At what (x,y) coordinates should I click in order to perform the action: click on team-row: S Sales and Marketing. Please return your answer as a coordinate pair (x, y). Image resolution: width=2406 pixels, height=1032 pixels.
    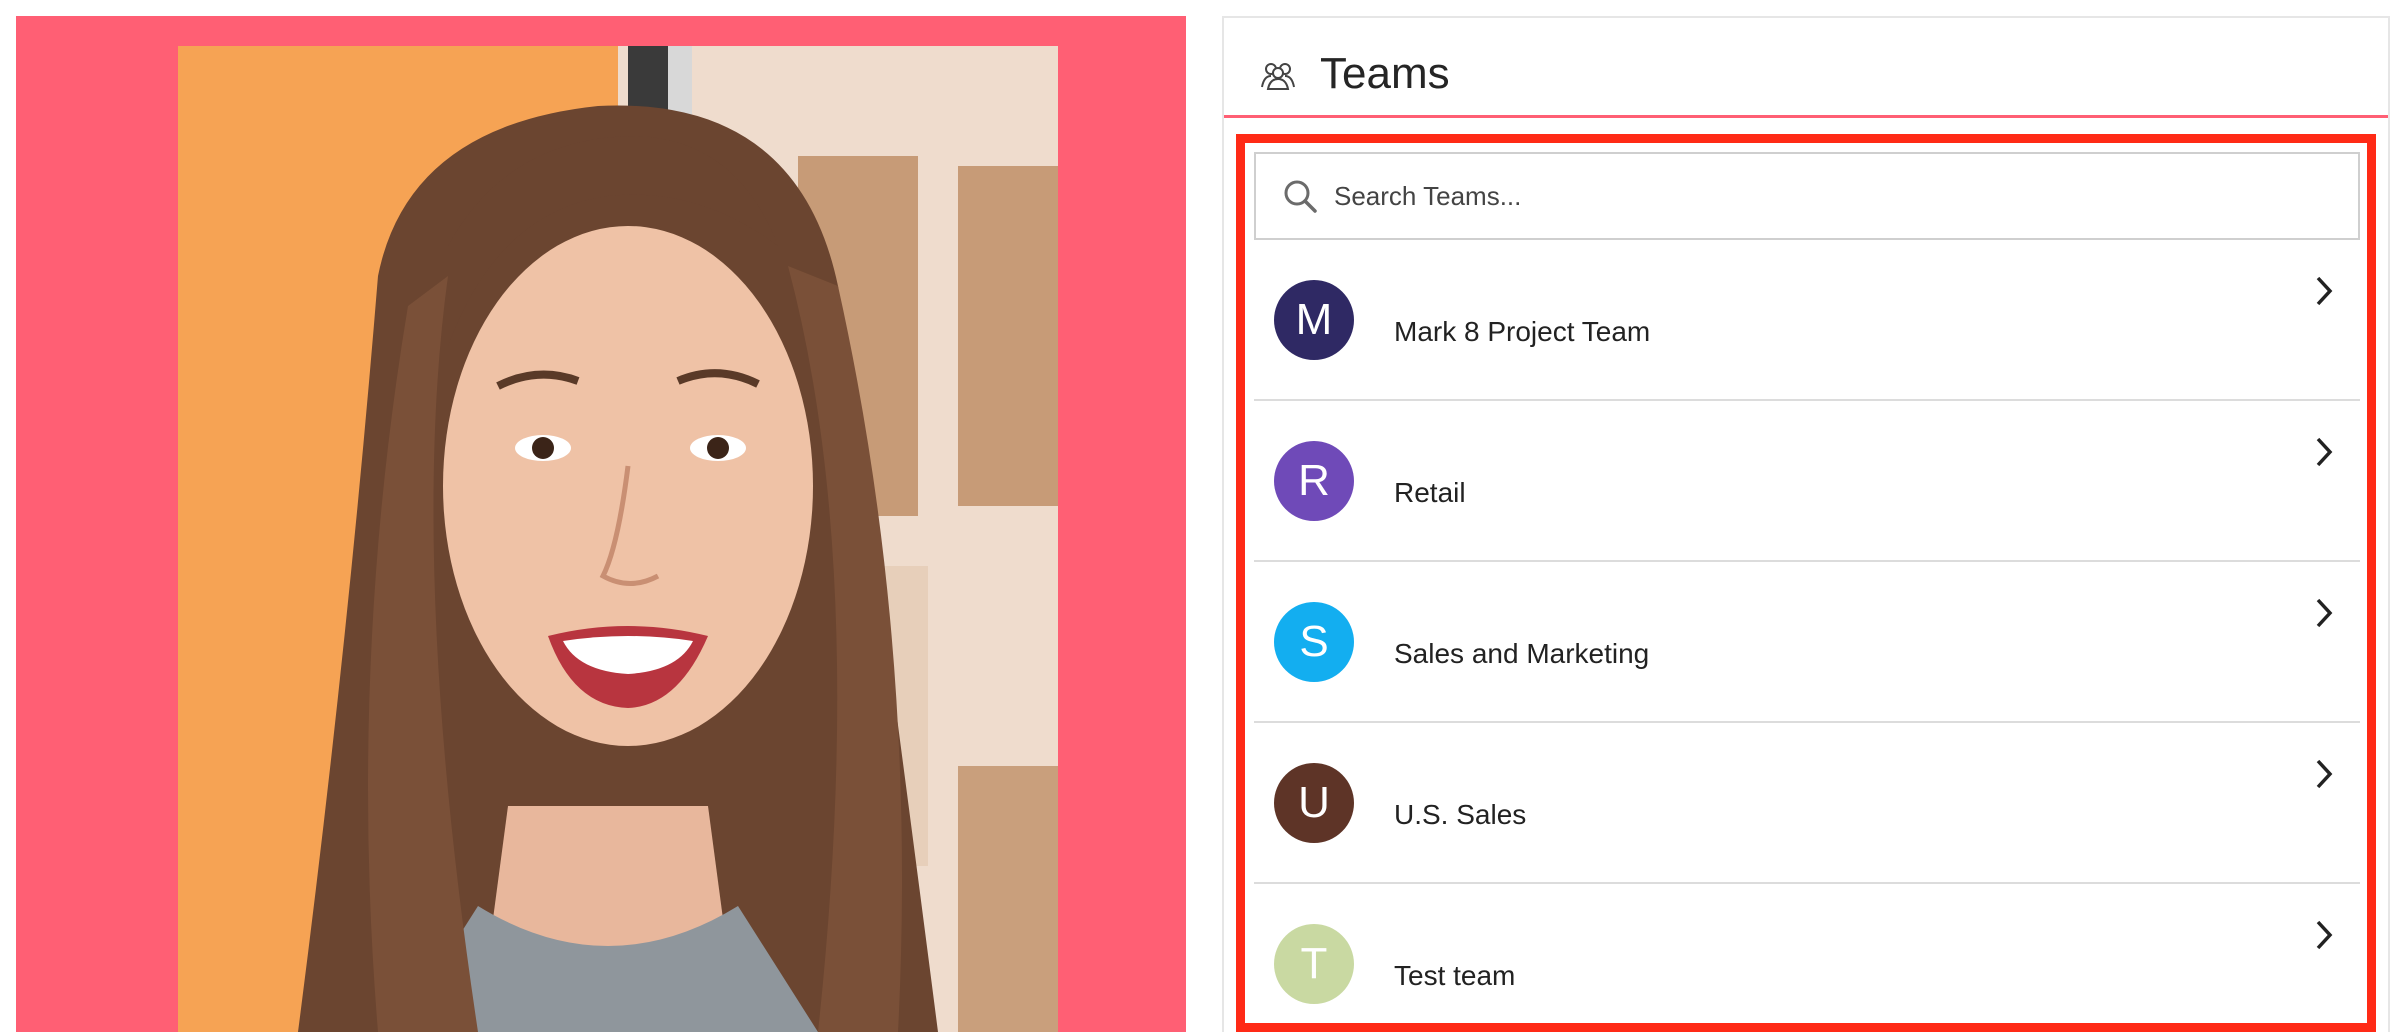
    Looking at the image, I should click on (1807, 642).